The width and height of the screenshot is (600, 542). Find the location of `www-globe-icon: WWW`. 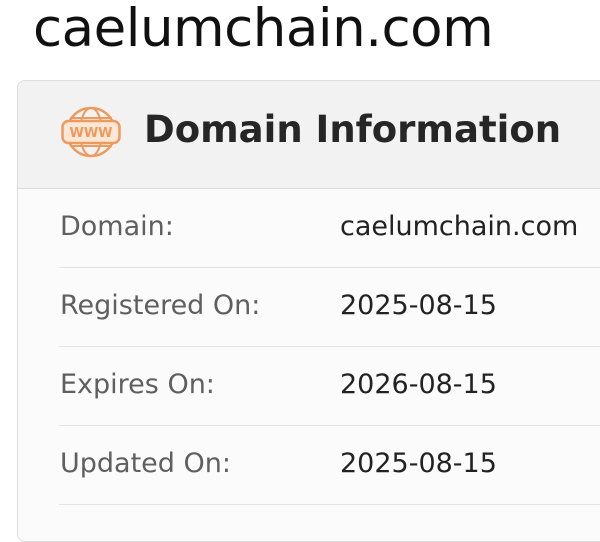

www-globe-icon: WWW is located at coordinates (91, 132).